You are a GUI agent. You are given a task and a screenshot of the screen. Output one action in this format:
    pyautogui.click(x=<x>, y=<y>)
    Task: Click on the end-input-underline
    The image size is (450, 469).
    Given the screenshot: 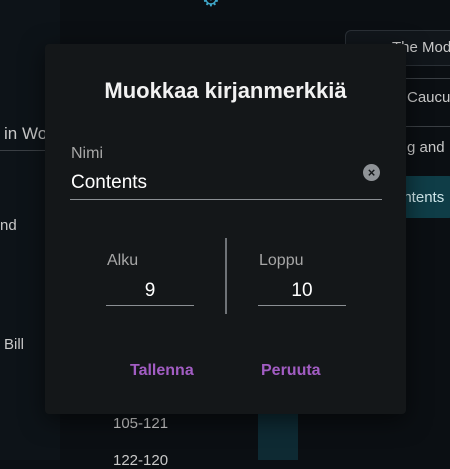 What is the action you would take?
    pyautogui.click(x=302, y=305)
    